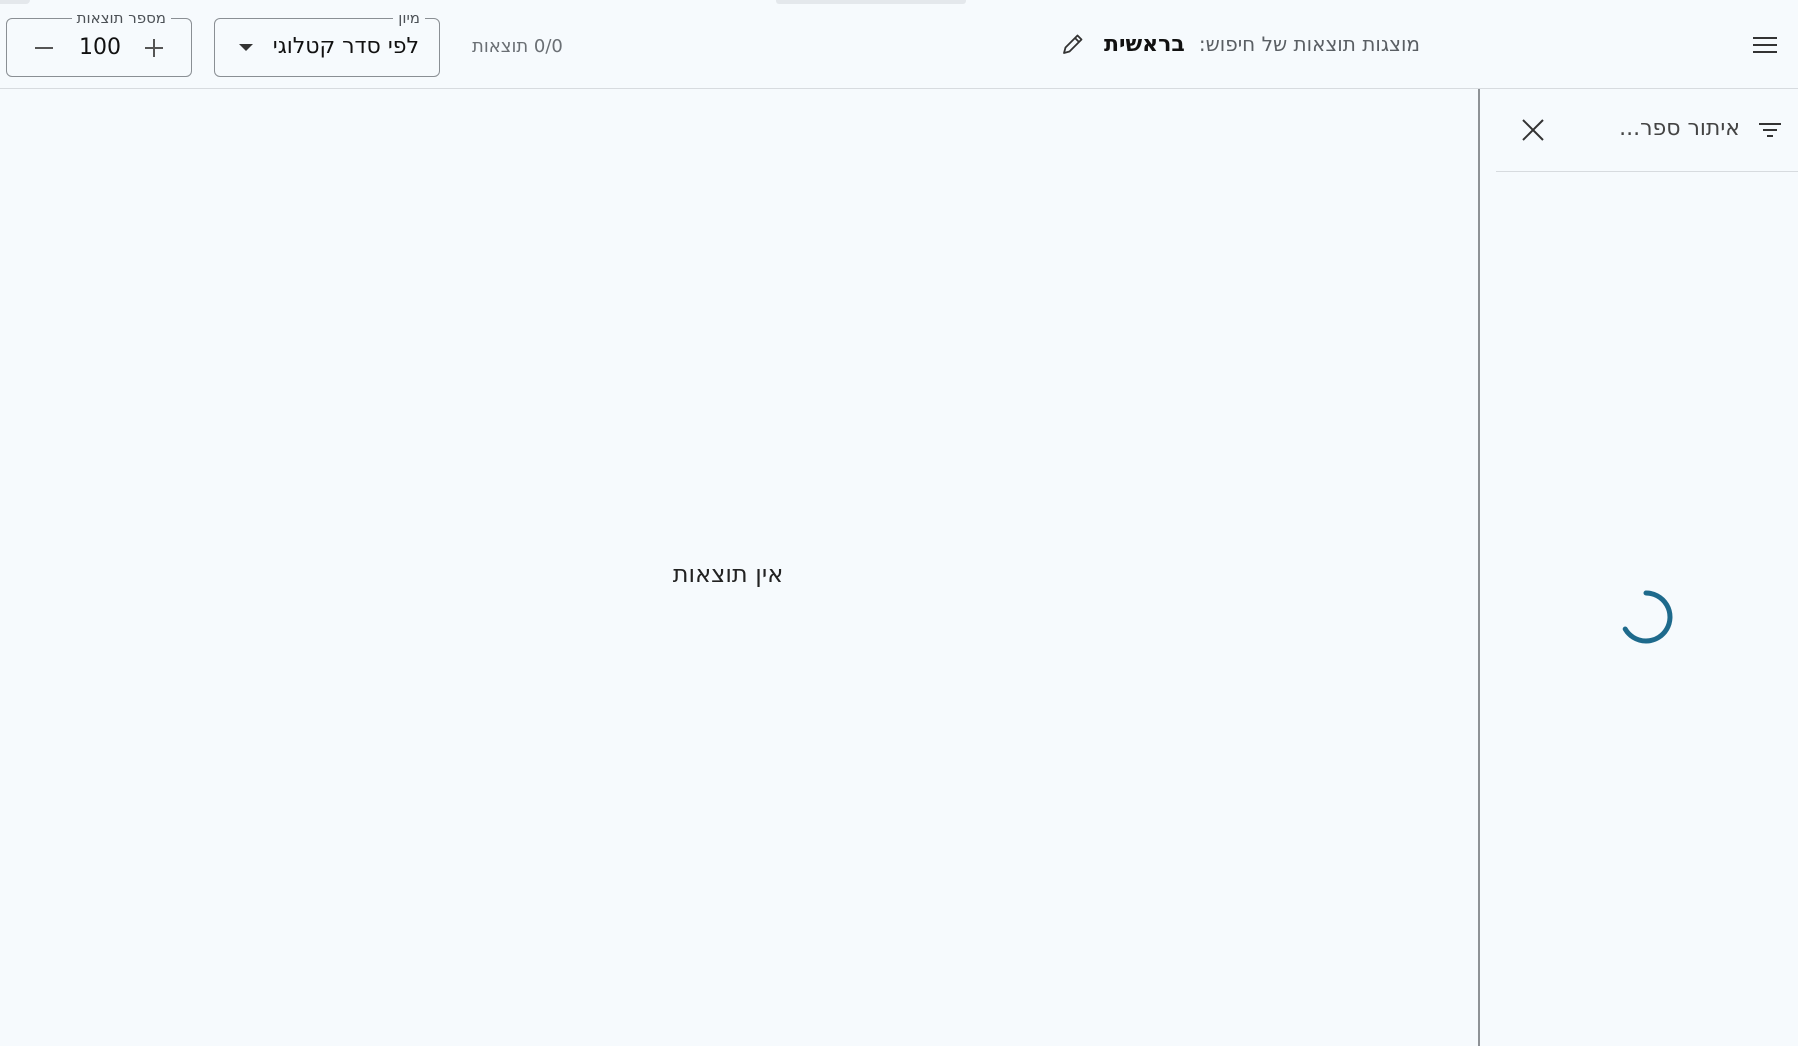 The height and width of the screenshot is (1046, 1798). I want to click on dropdown-arrow-icon, so click(246, 47).